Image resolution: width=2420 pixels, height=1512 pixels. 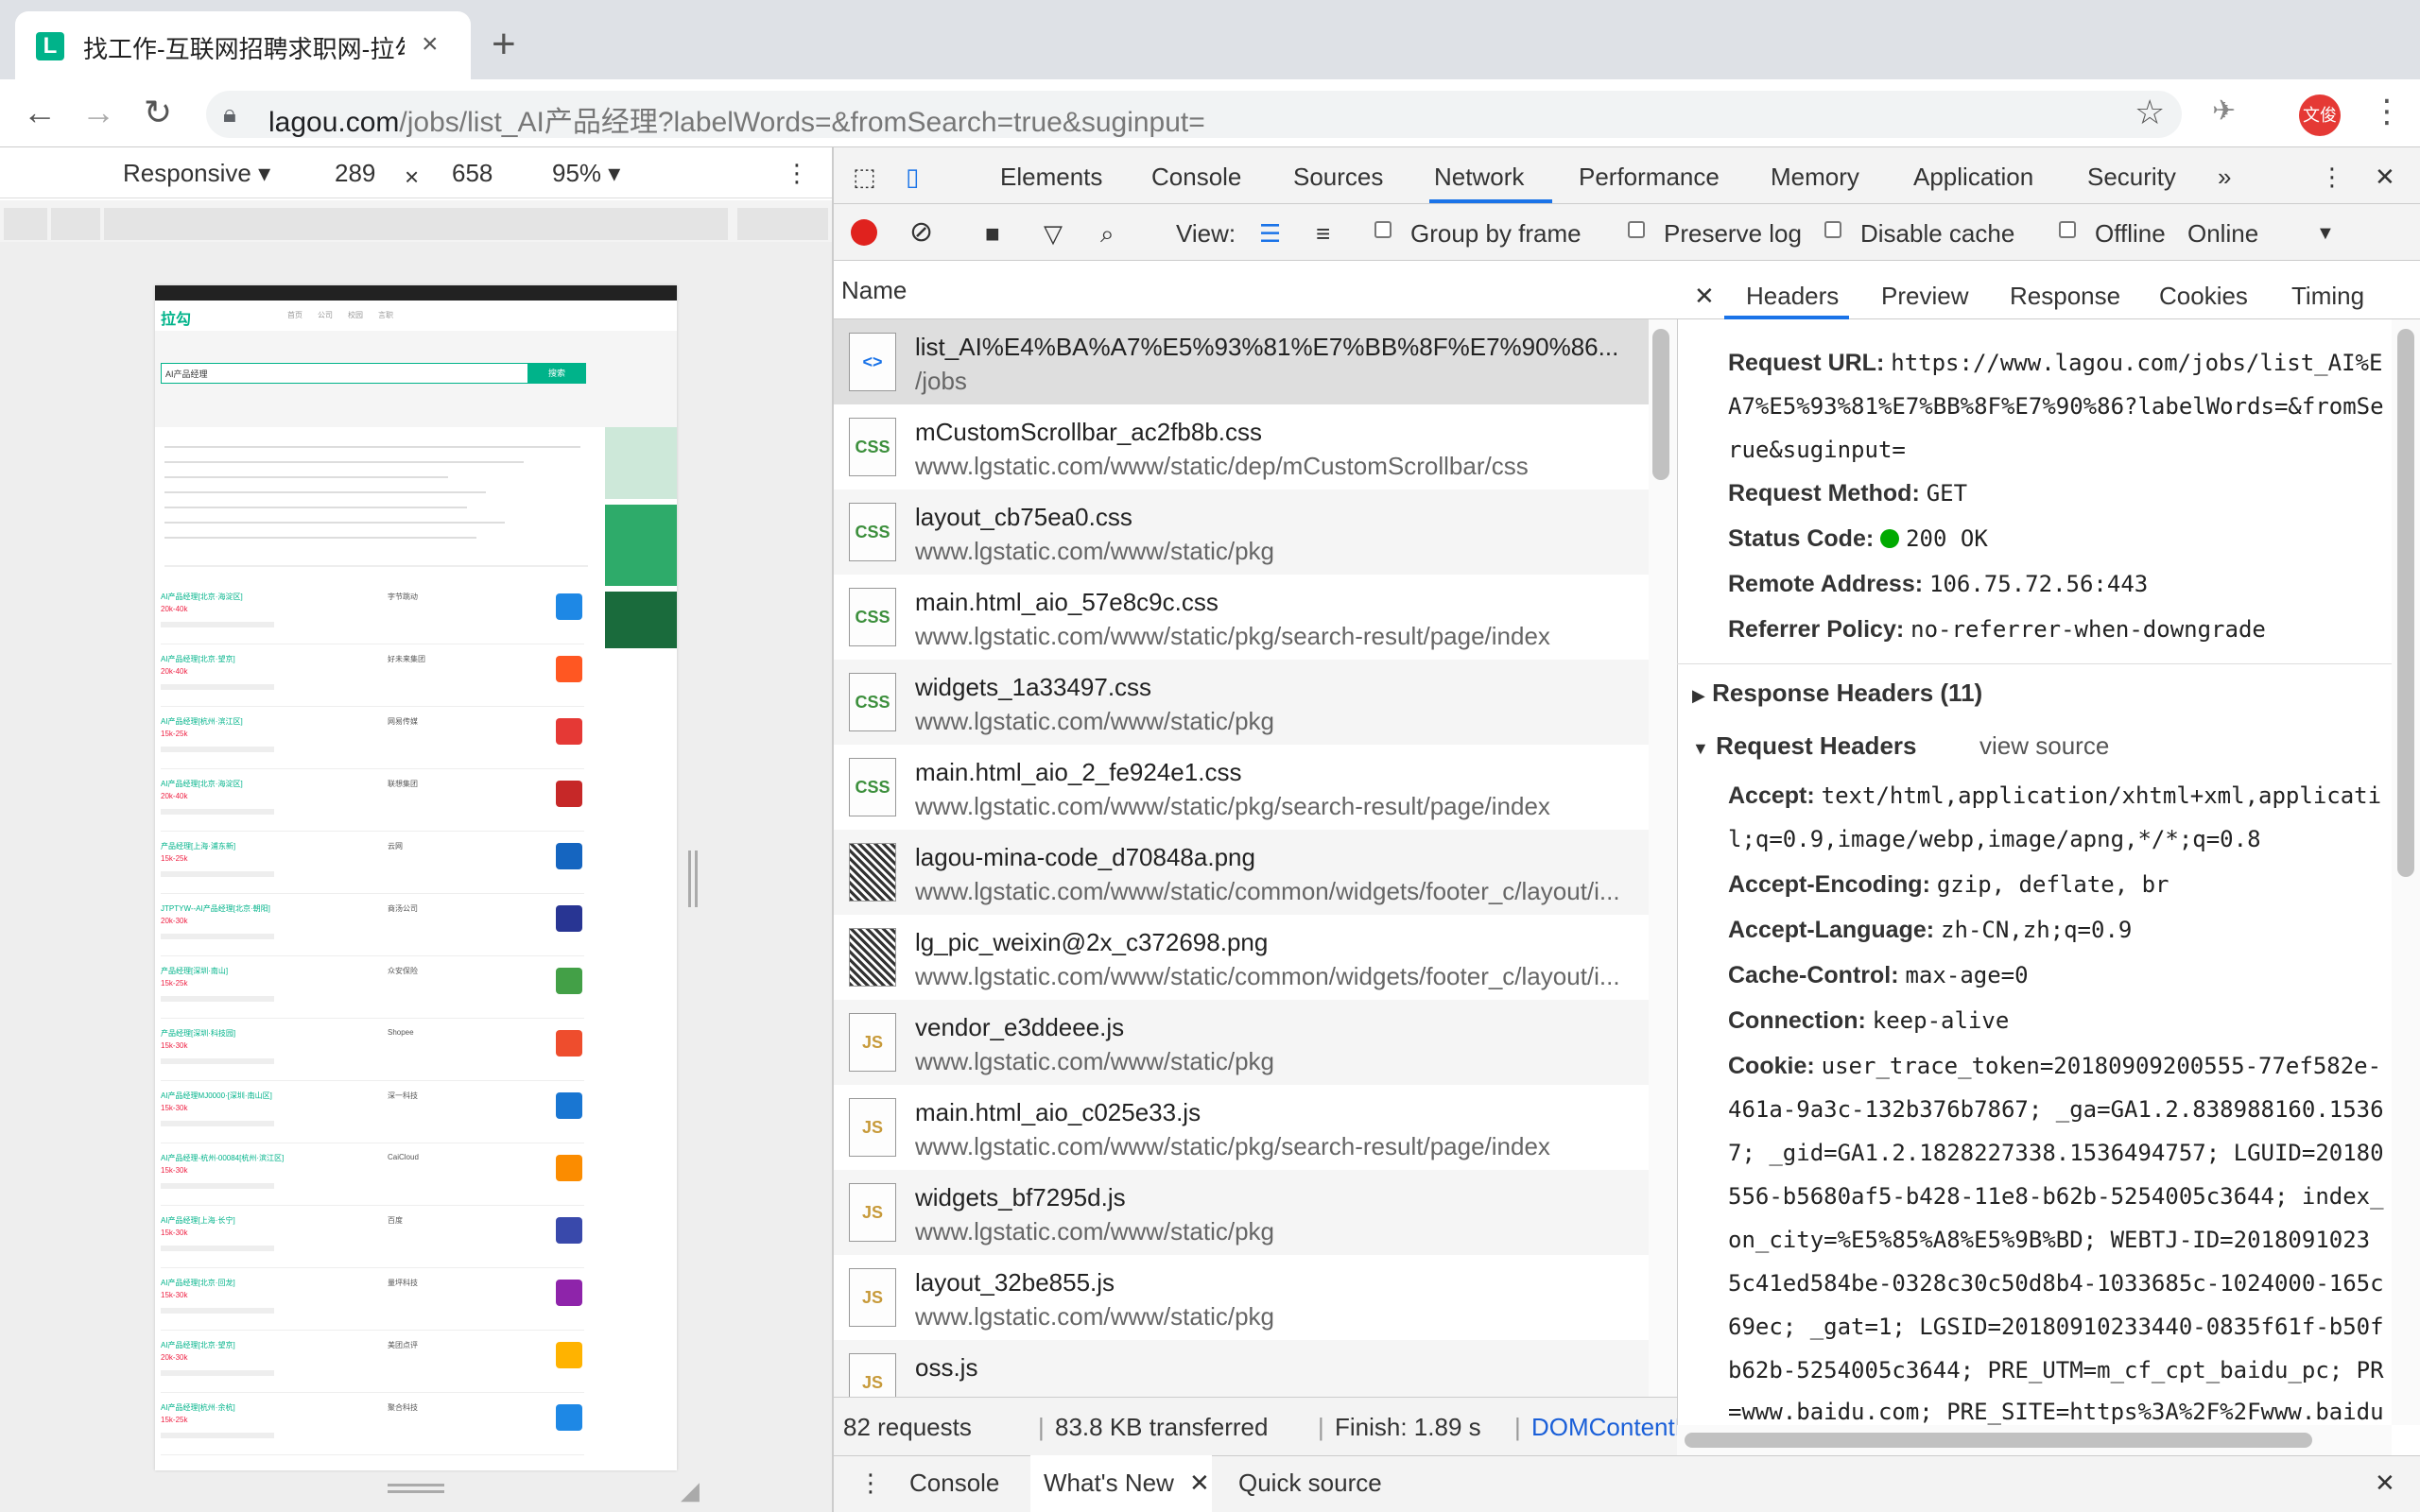 I want to click on preview-job-item: AI产品经理[北京·海淀区] 20k-40k 联想集团, so click(x=373, y=802).